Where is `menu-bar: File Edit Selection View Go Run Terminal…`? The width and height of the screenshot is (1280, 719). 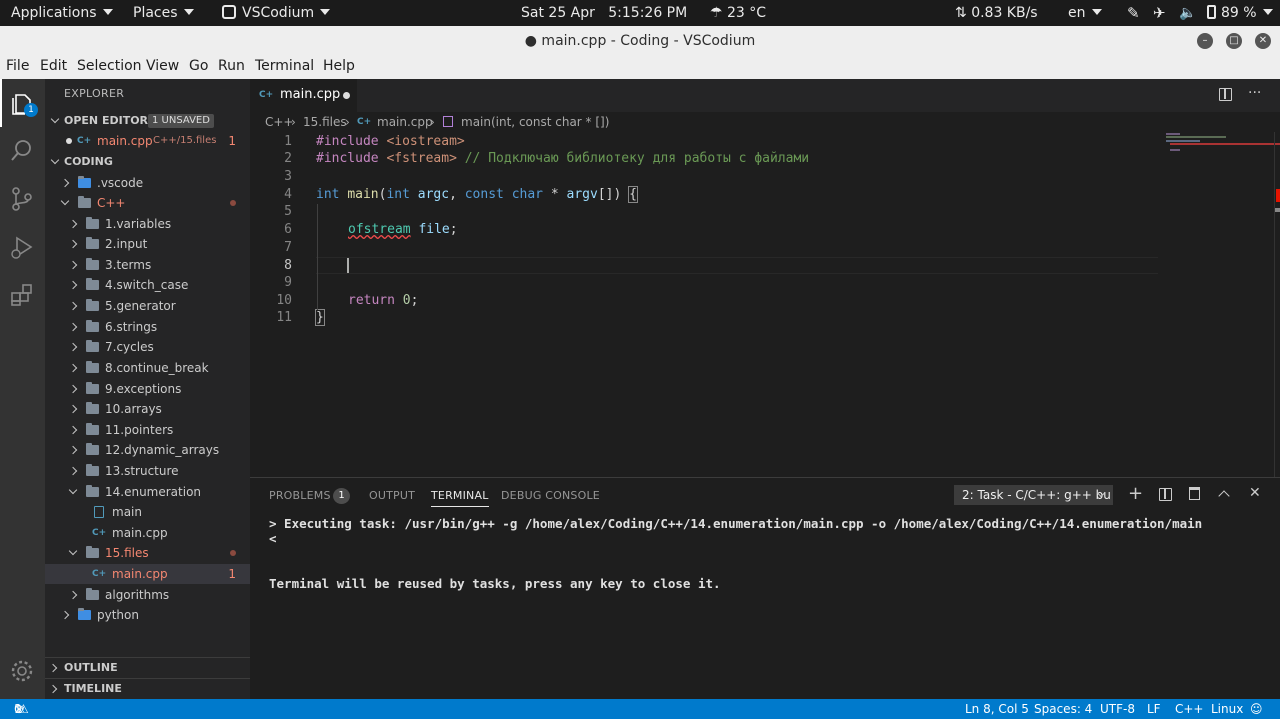 menu-bar: File Edit Selection View Go Run Terminal… is located at coordinates (640, 67).